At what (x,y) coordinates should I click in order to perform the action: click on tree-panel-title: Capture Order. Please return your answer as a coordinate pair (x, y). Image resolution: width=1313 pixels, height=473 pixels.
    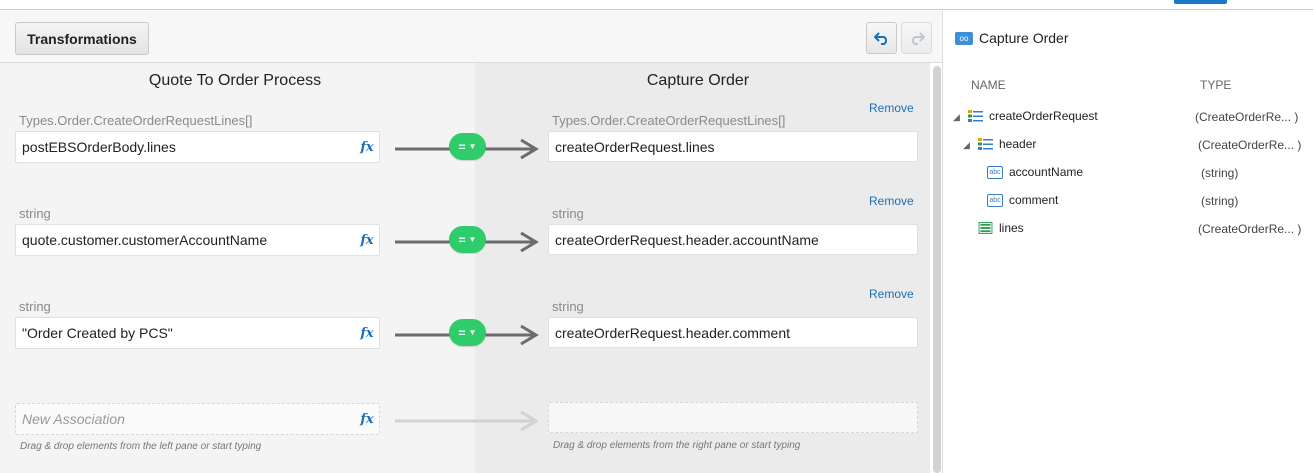
    Looking at the image, I should click on (1024, 38).